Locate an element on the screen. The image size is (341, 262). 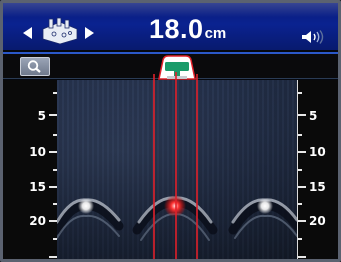
scanner-device-icon is located at coordinates (177, 67).